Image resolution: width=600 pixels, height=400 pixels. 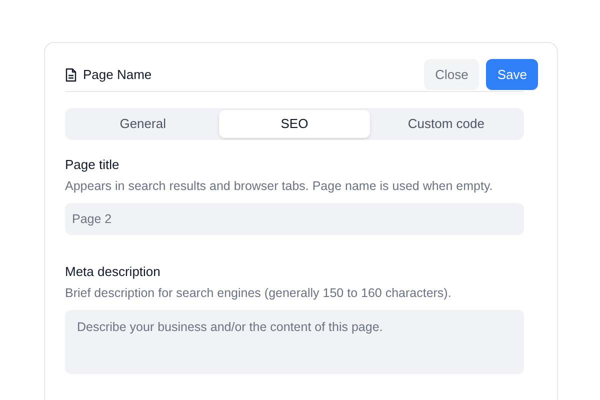 I want to click on tab: General, so click(x=143, y=124).